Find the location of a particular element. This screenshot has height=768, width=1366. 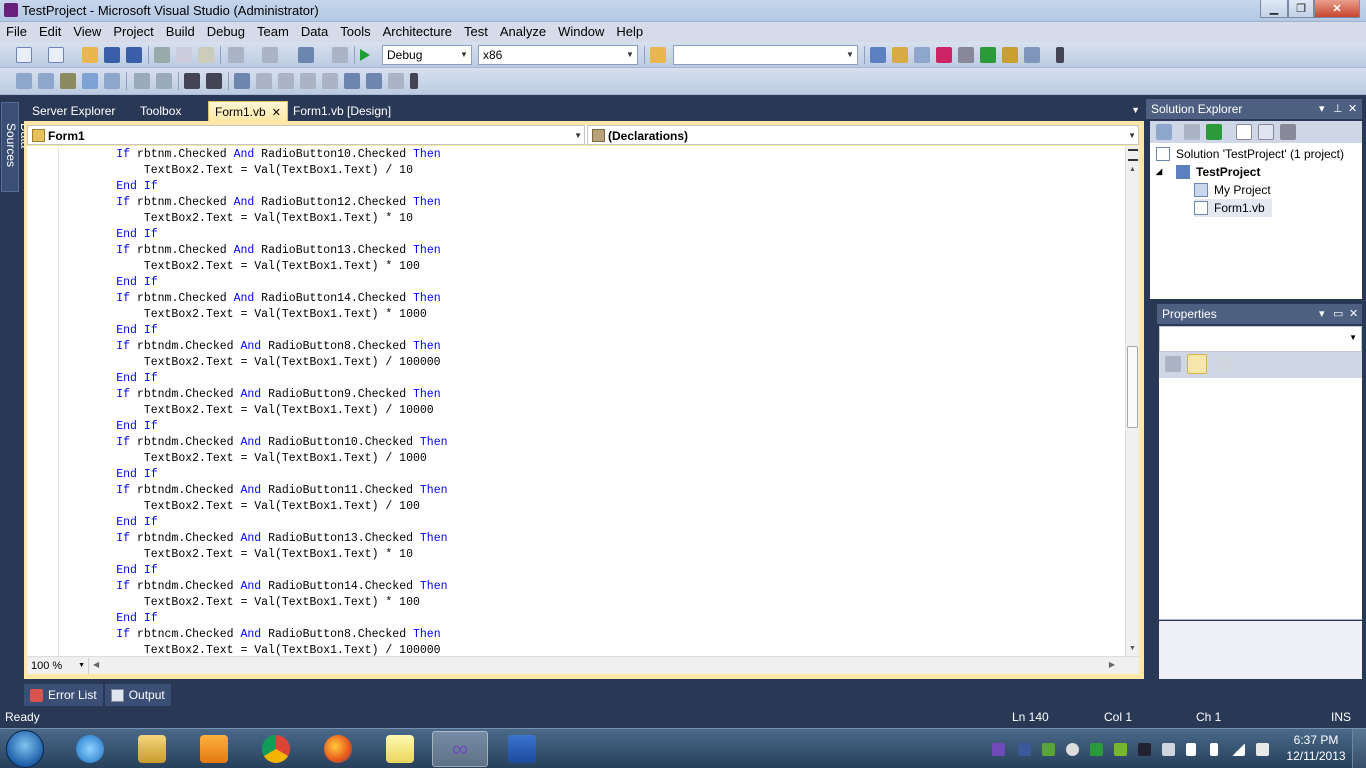

action-center-flag-icon is located at coordinates (1191, 749).